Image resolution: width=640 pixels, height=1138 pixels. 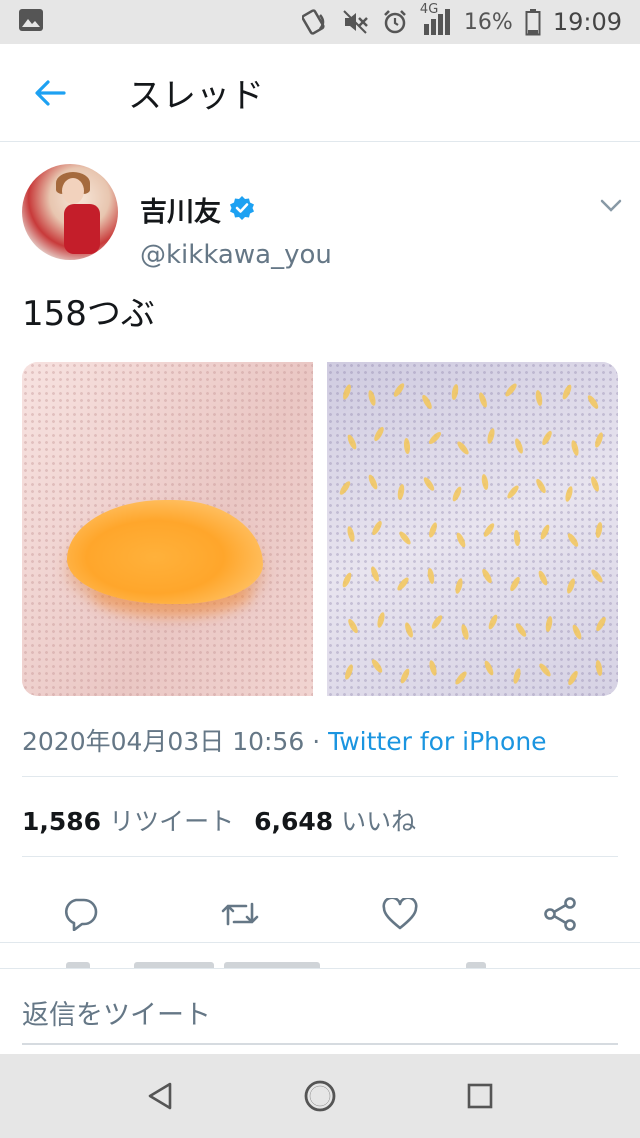 I want to click on system-nav-bar, so click(x=320, y=1096).